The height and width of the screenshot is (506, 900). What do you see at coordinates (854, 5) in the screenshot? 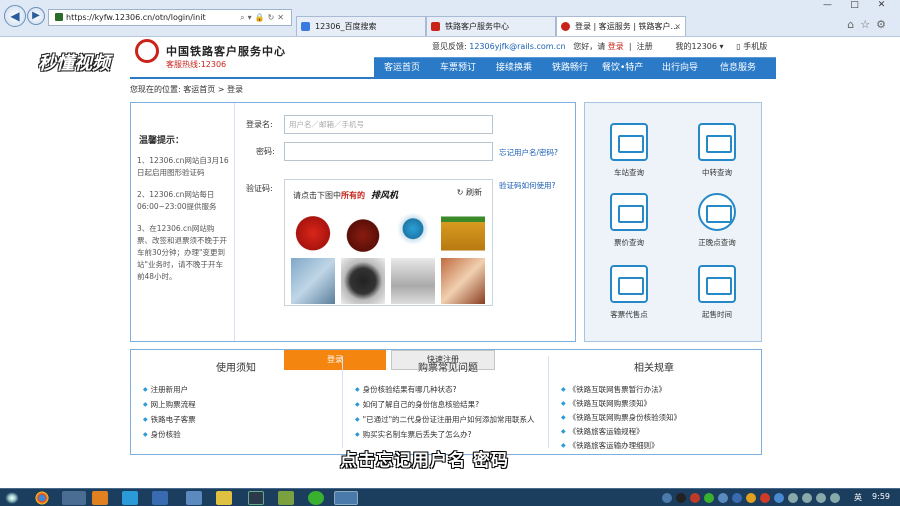
I see `maximize-icon: □` at bounding box center [854, 5].